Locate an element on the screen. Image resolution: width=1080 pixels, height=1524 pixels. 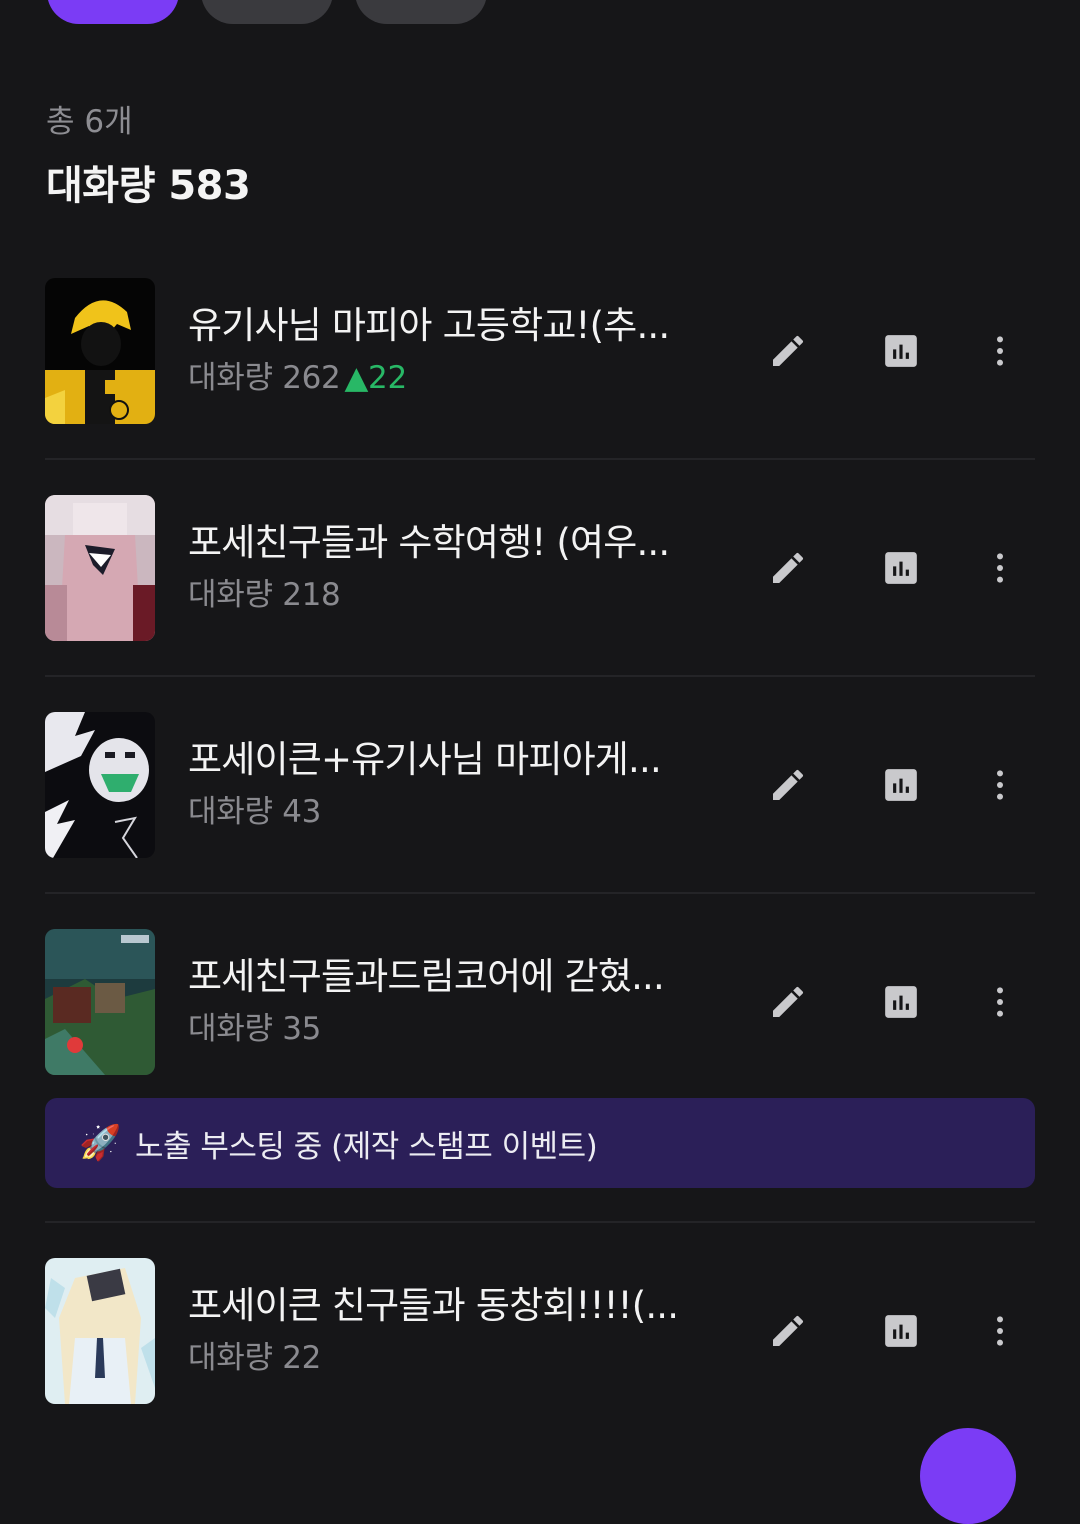
boosting-text: 노출 부스팅 중 (제작 스탬프 이벤트) is located at coordinates (366, 1146).